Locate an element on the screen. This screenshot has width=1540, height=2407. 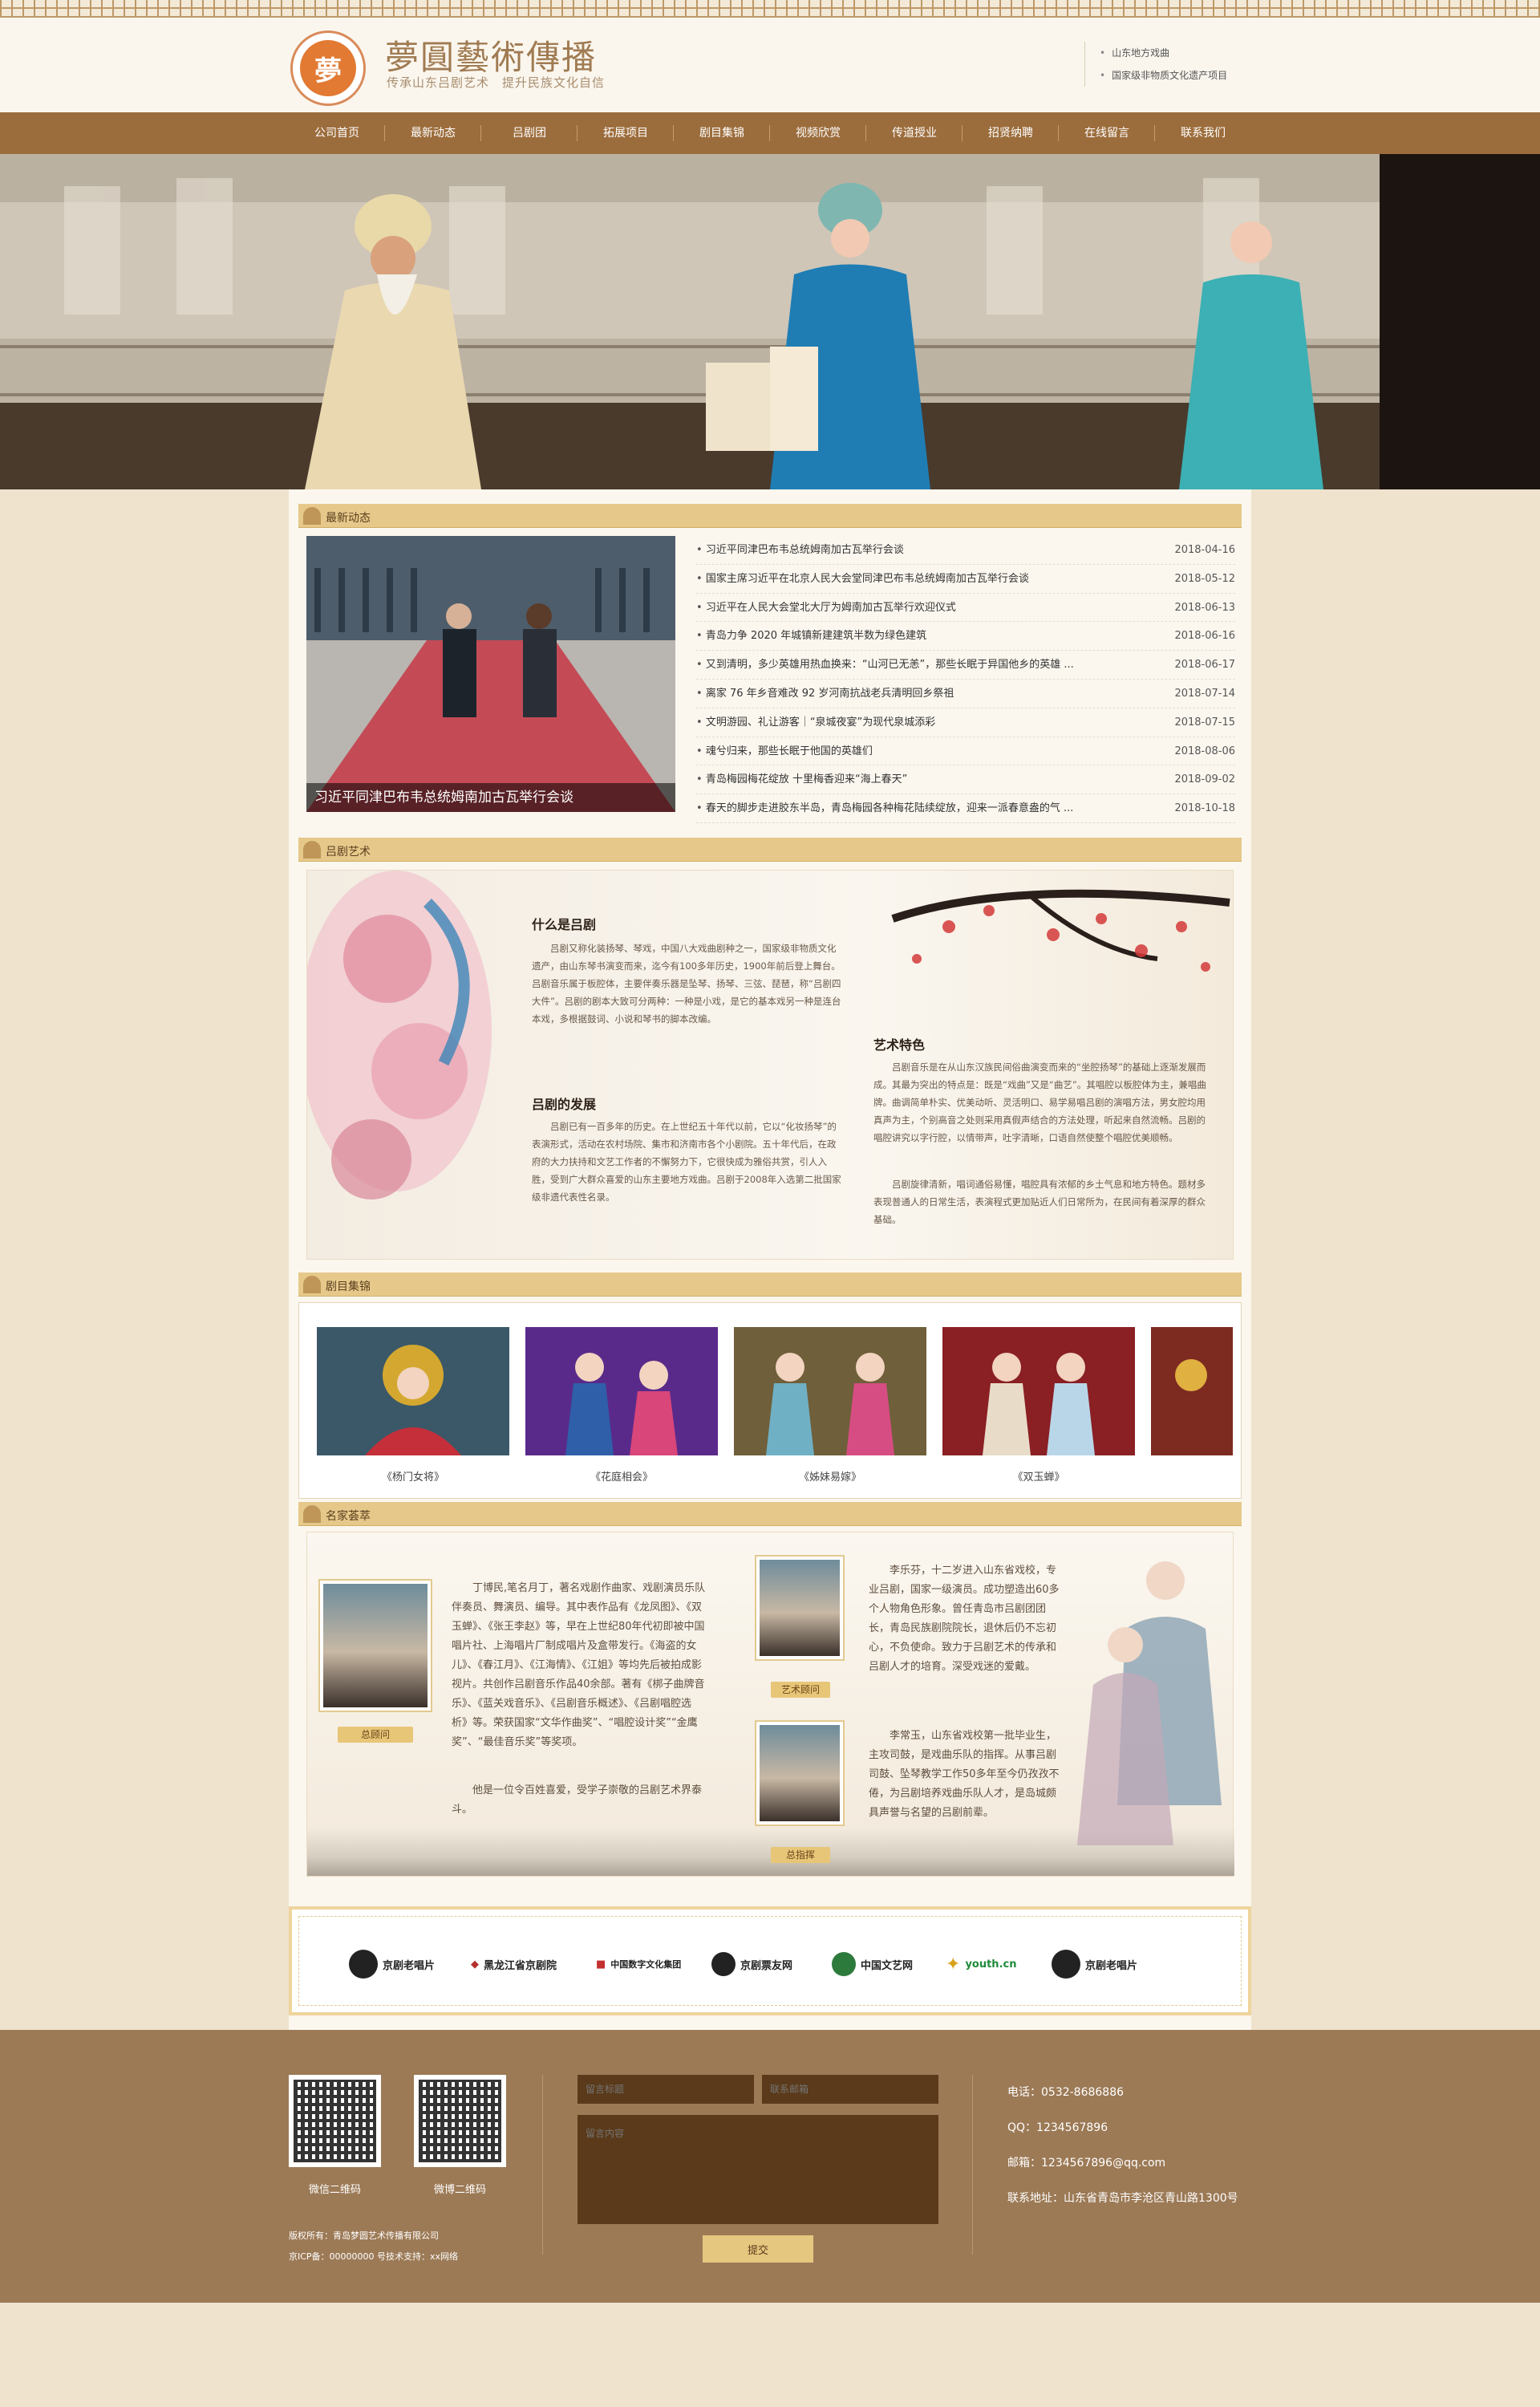
globe-icon is located at coordinates (844, 1964).